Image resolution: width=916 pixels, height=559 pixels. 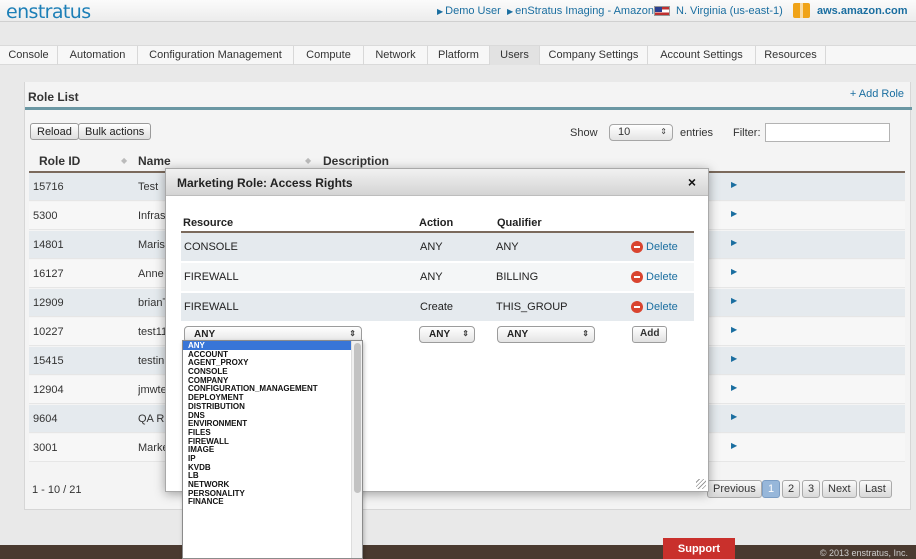 I want to click on bulk-actions-button: Bulk actions, so click(x=115, y=131).